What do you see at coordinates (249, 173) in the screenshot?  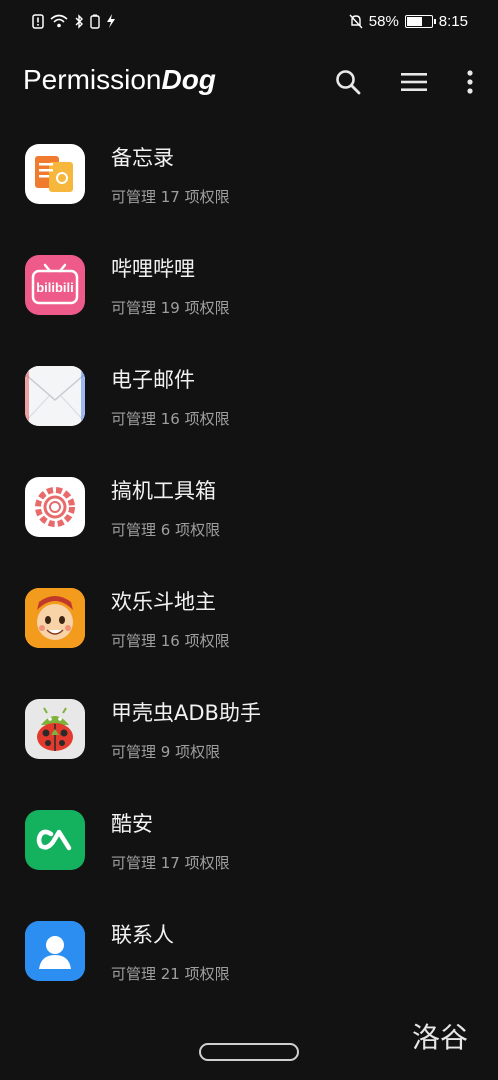 I see `list-item-memo: 备忘录 可管理 17 项权限` at bounding box center [249, 173].